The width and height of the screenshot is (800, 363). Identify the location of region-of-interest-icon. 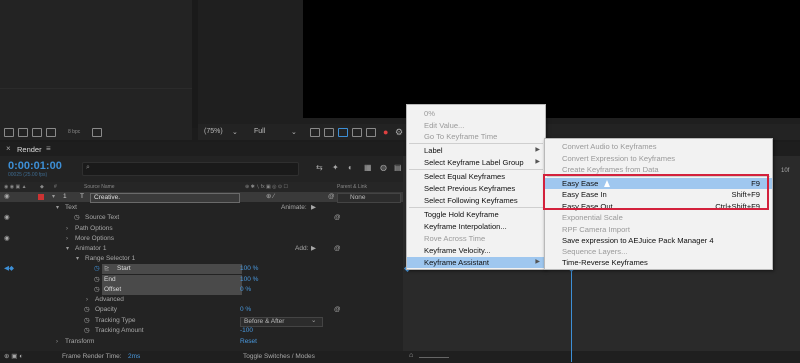
(315, 132).